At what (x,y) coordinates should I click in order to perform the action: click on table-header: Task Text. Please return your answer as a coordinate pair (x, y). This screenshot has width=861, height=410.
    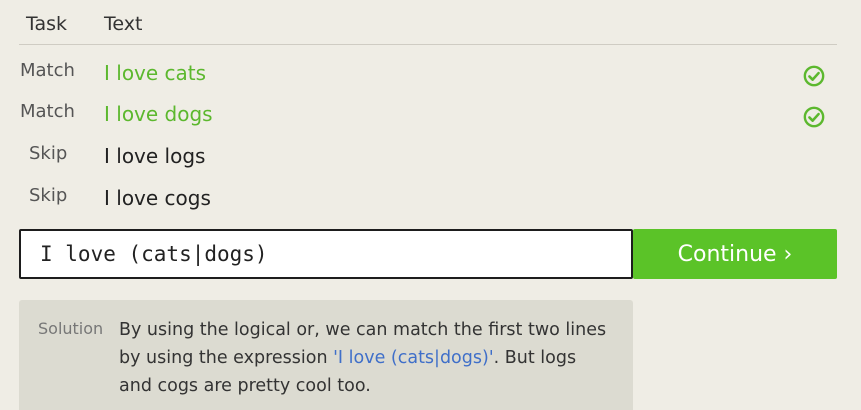
    Looking at the image, I should click on (428, 22).